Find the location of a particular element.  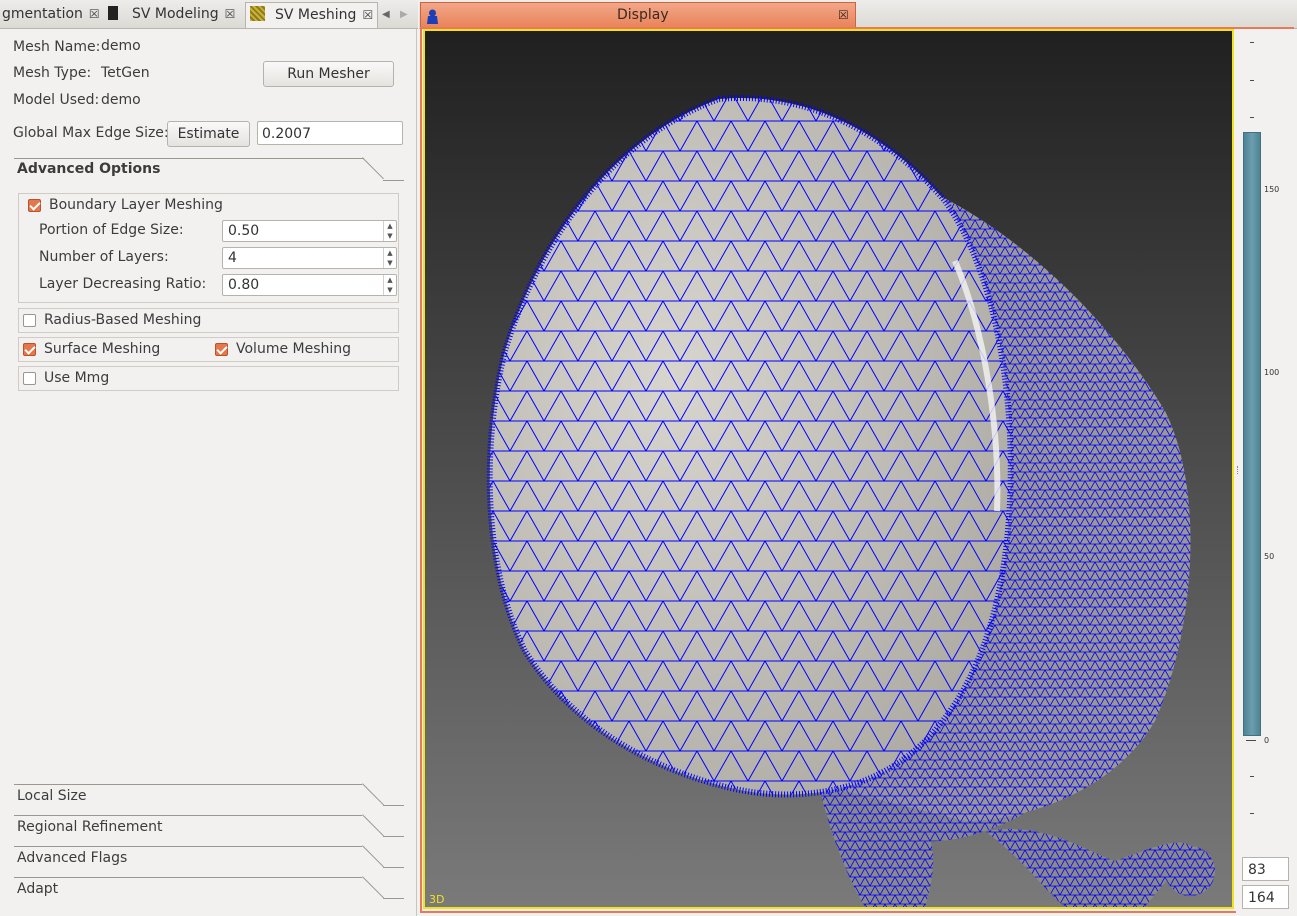

edge-size-input: 0.2007 is located at coordinates (330, 133).